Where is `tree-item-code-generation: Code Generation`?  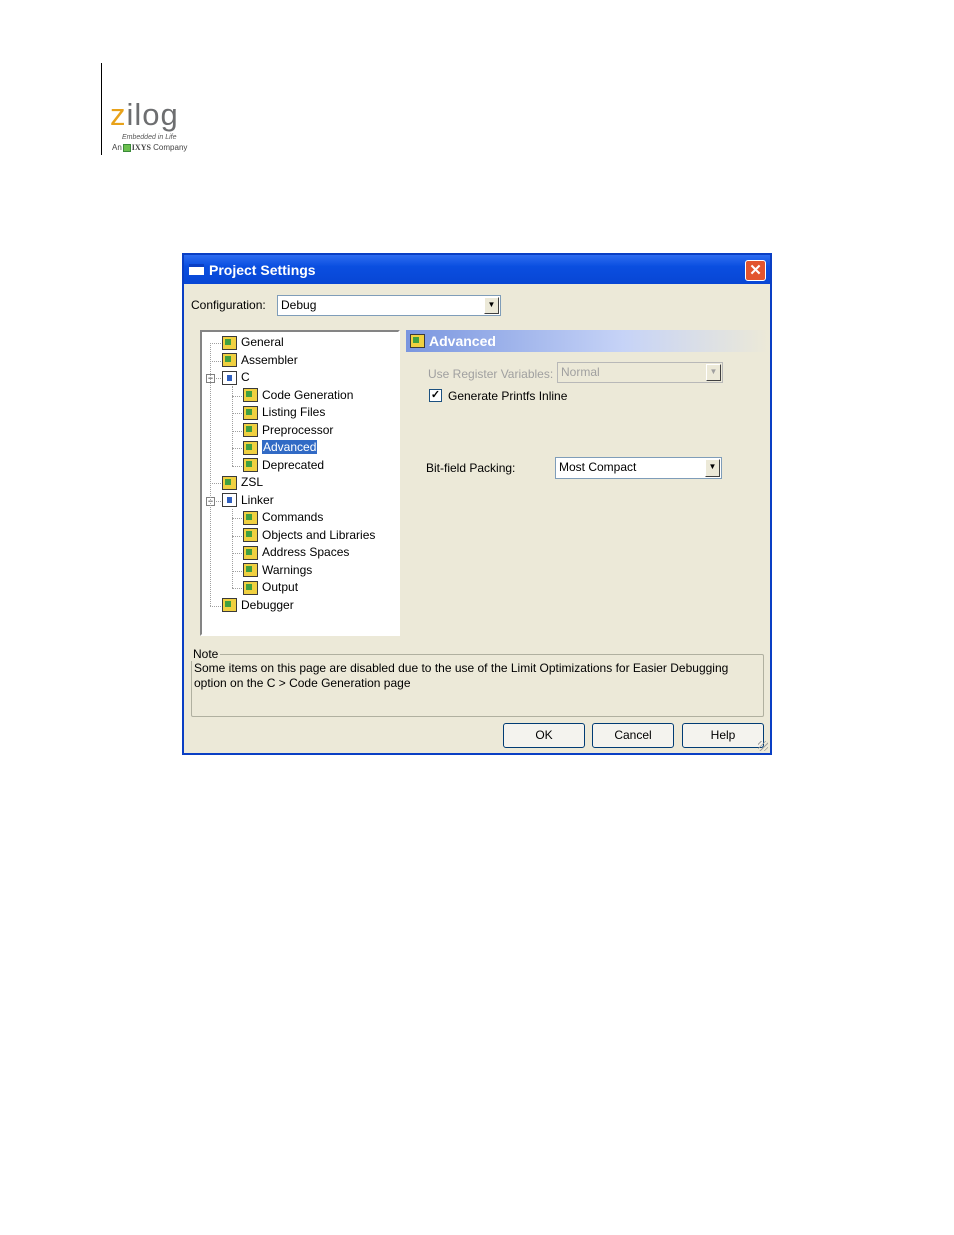 tree-item-code-generation: Code Generation is located at coordinates (298, 395).